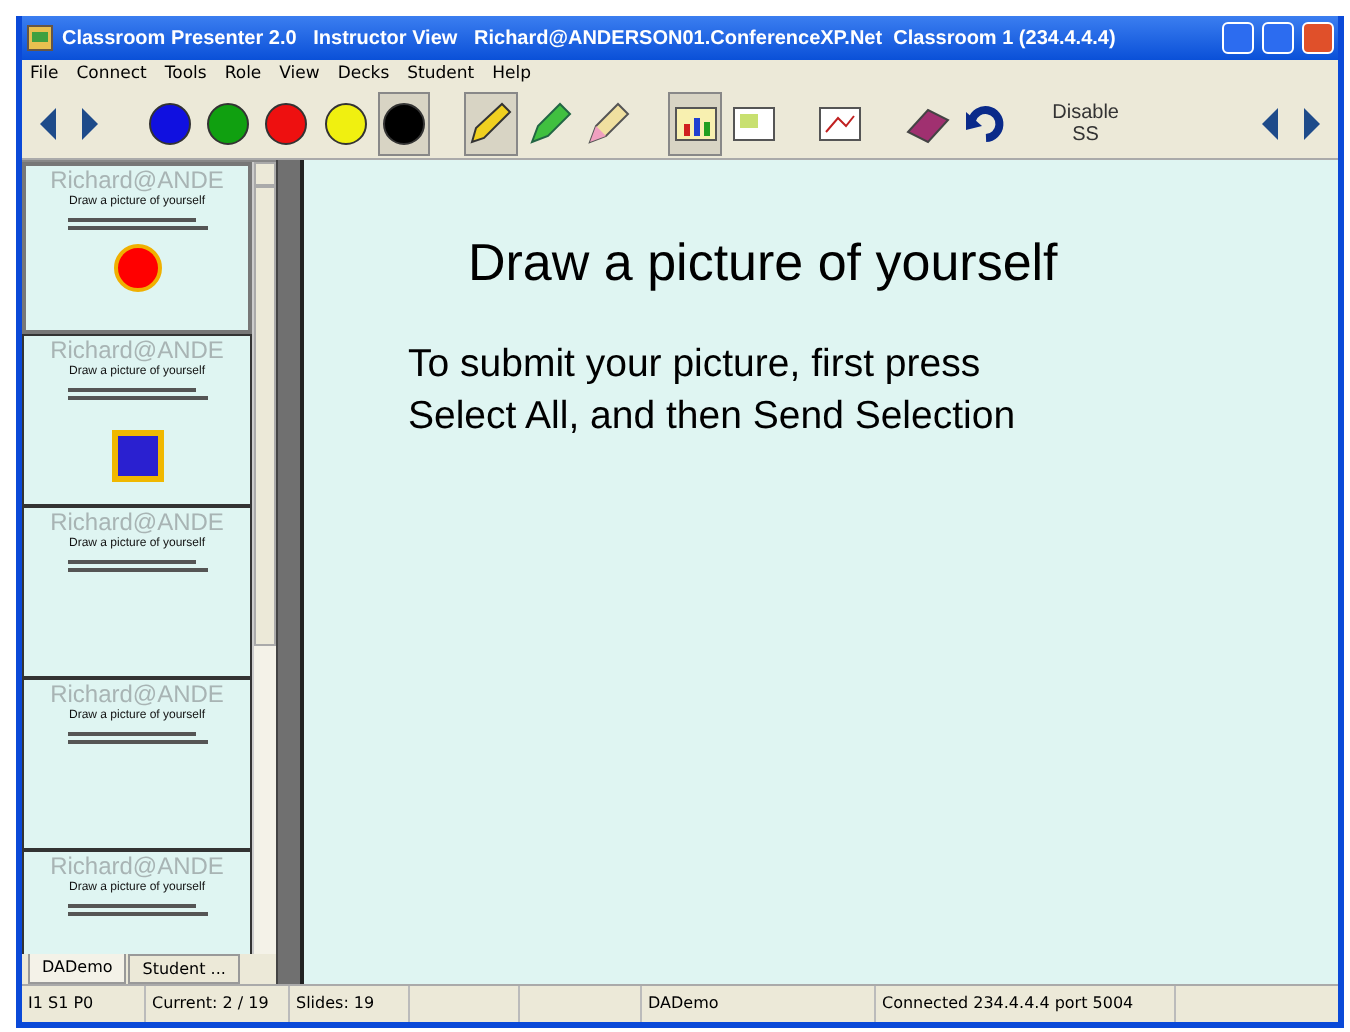  What do you see at coordinates (759, 1004) in the screenshot?
I see `status-pane: DADemo` at bounding box center [759, 1004].